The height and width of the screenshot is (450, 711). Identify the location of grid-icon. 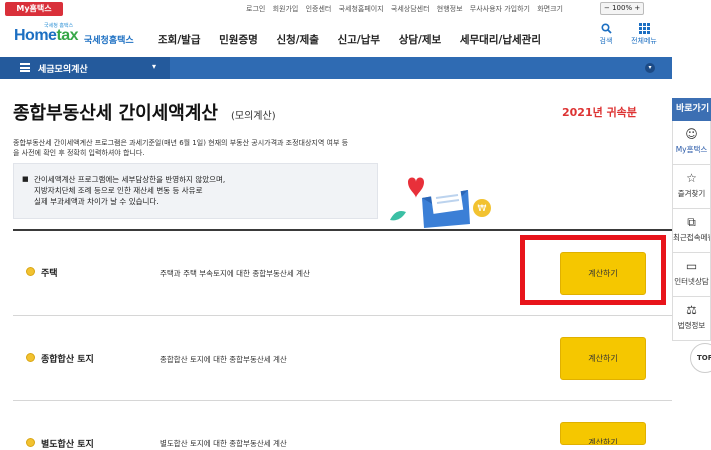
(644, 28).